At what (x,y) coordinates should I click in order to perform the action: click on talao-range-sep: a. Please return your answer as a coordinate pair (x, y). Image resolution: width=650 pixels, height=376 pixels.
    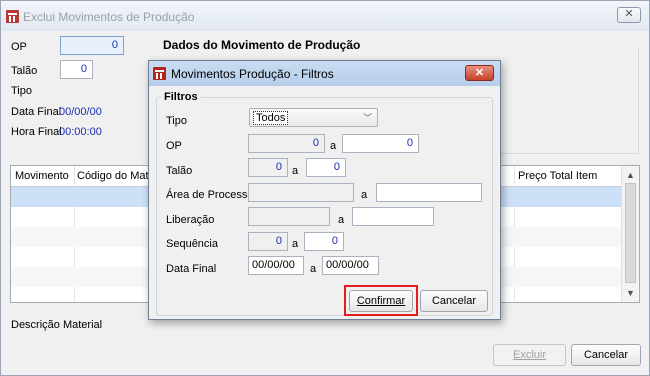
    Looking at the image, I should click on (295, 171).